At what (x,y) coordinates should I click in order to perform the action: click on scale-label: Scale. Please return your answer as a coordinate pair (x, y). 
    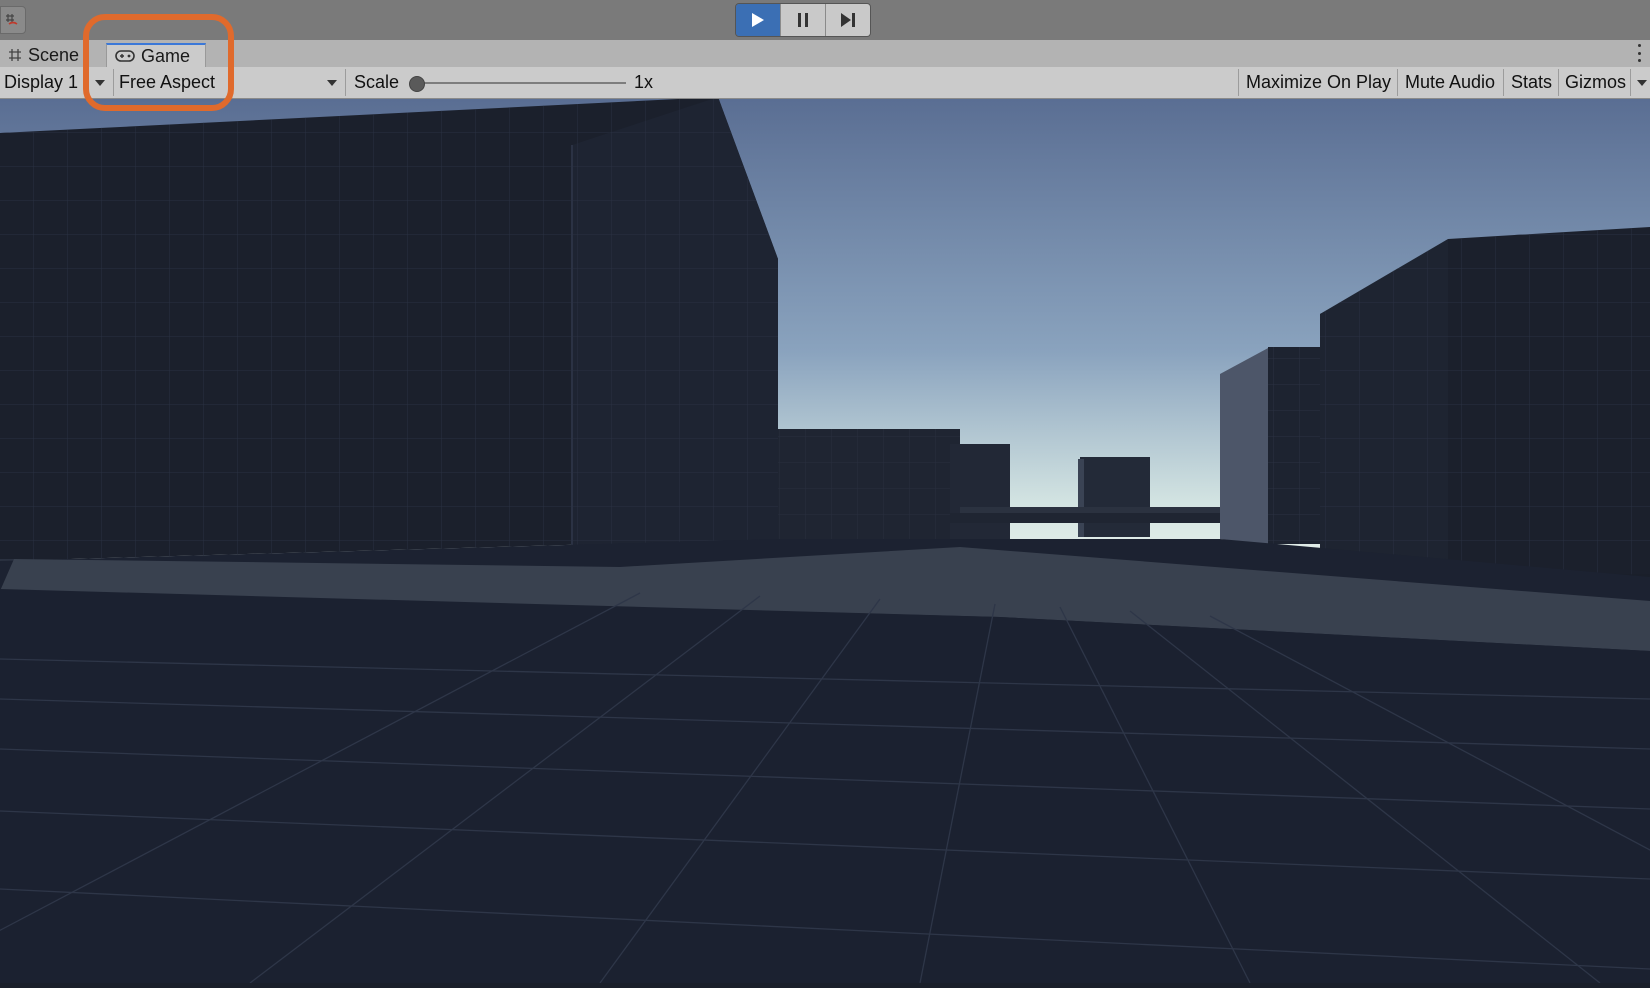
    Looking at the image, I should click on (376, 82).